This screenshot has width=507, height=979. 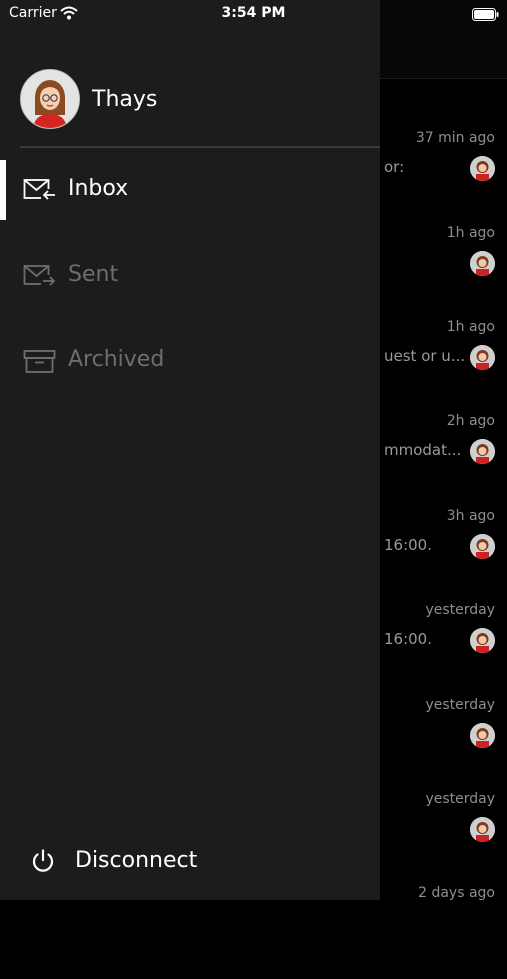 What do you see at coordinates (394, 167) in the screenshot?
I see `message-snippet: or:` at bounding box center [394, 167].